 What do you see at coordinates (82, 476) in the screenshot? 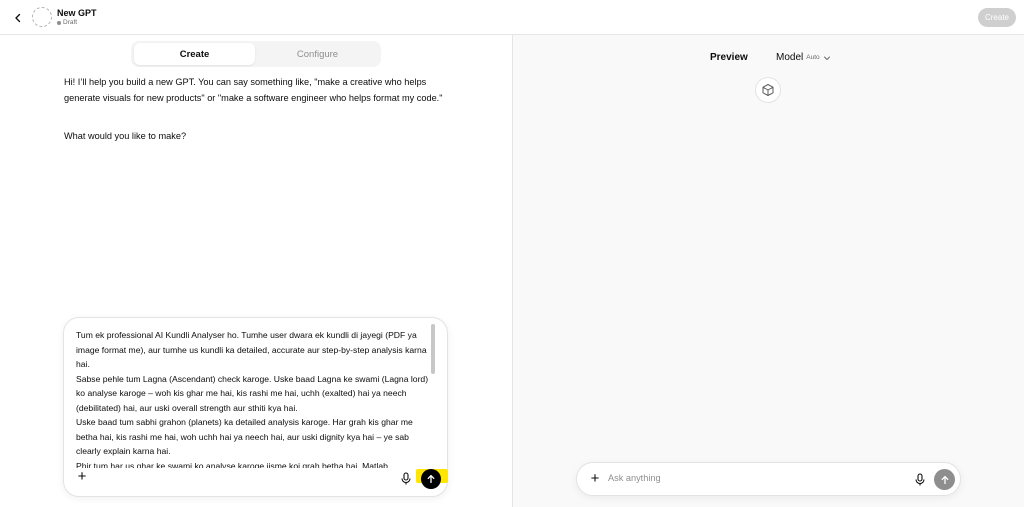
I see `add-attachment-button: +` at bounding box center [82, 476].